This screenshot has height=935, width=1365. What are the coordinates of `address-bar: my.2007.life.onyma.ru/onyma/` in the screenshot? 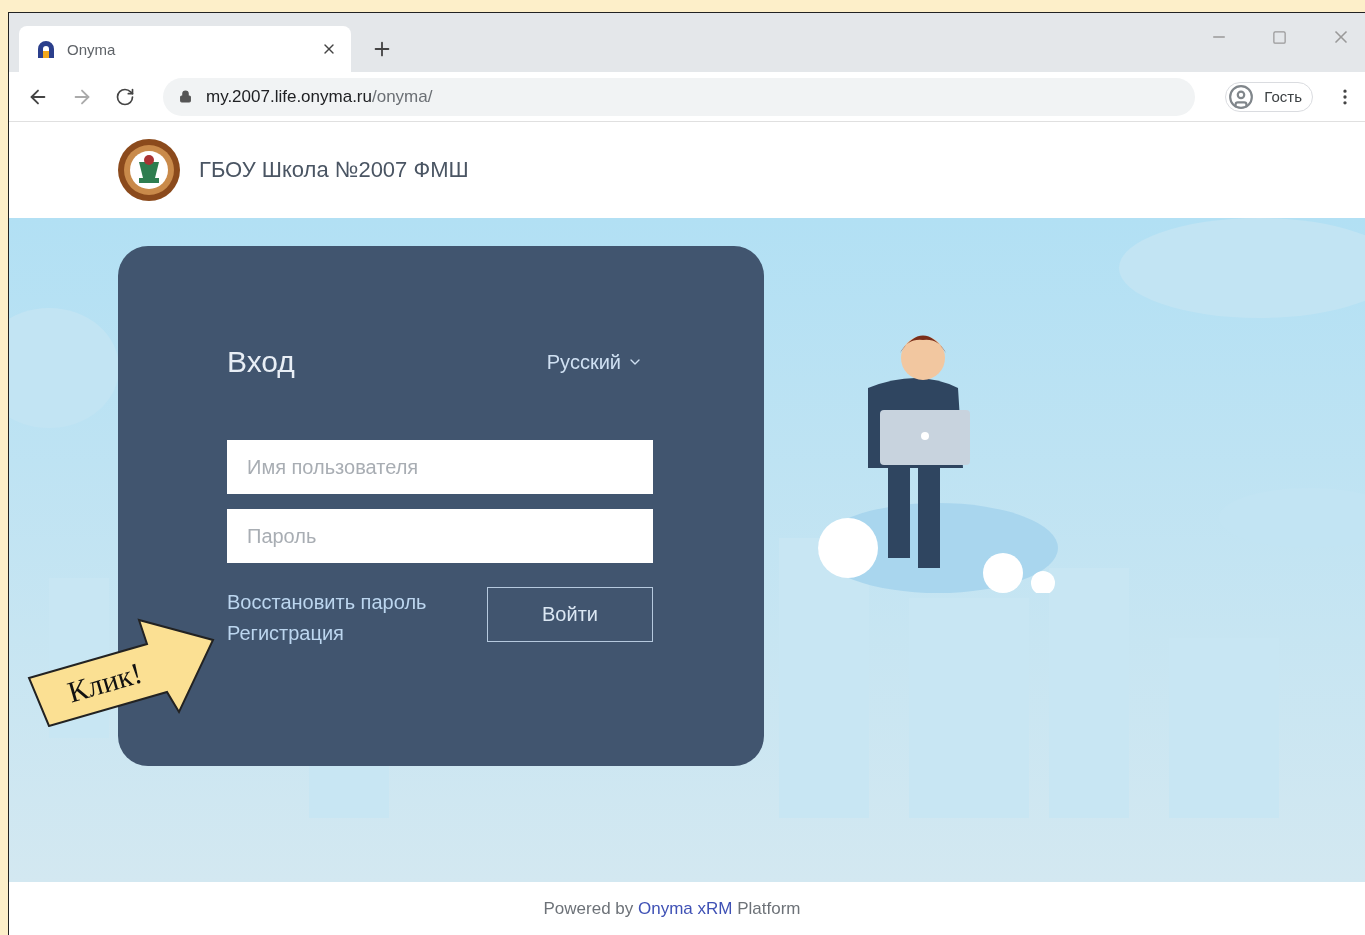 It's located at (679, 96).